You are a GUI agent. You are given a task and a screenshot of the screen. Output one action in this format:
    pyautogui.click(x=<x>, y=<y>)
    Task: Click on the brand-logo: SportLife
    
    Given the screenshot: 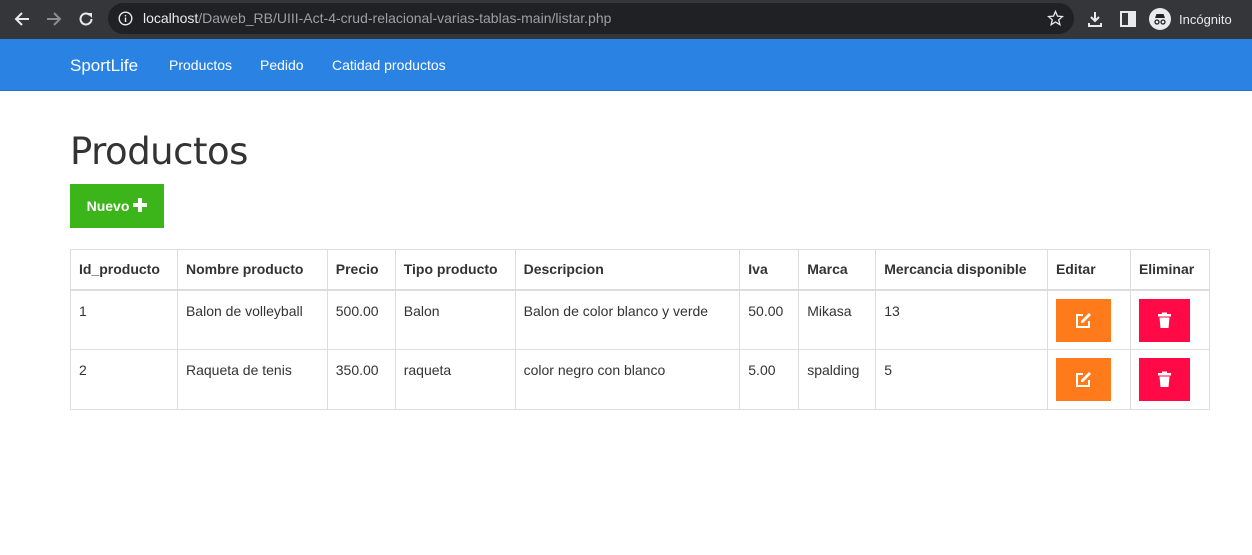 What is the action you would take?
    pyautogui.click(x=104, y=66)
    